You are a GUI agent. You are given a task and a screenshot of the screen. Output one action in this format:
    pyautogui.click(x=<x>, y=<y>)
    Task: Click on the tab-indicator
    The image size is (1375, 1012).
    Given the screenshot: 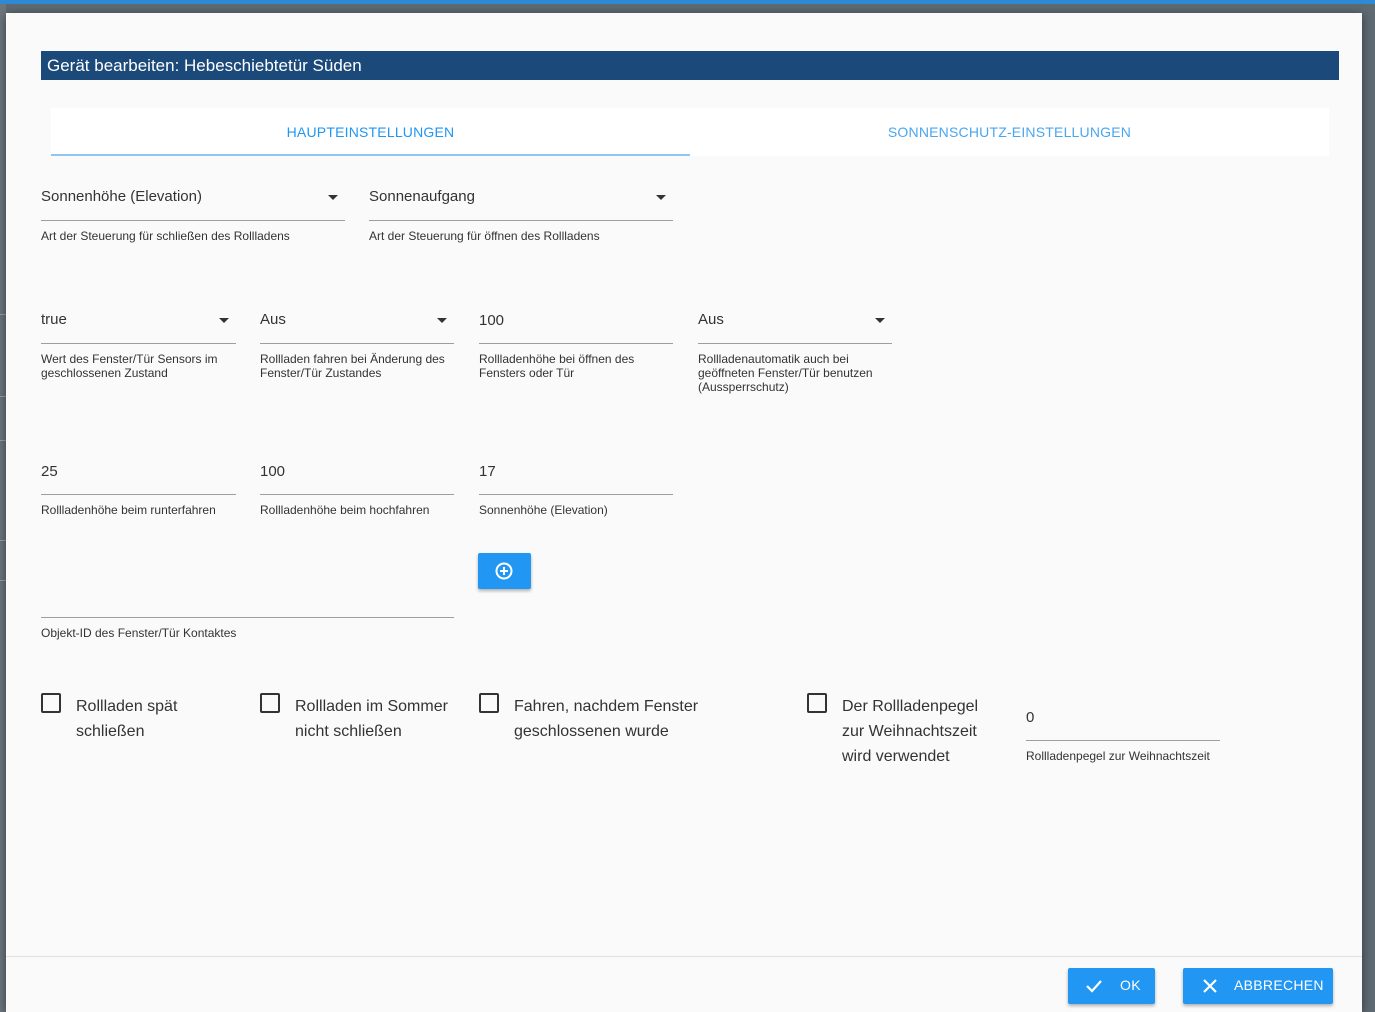 What is the action you would take?
    pyautogui.click(x=370, y=155)
    